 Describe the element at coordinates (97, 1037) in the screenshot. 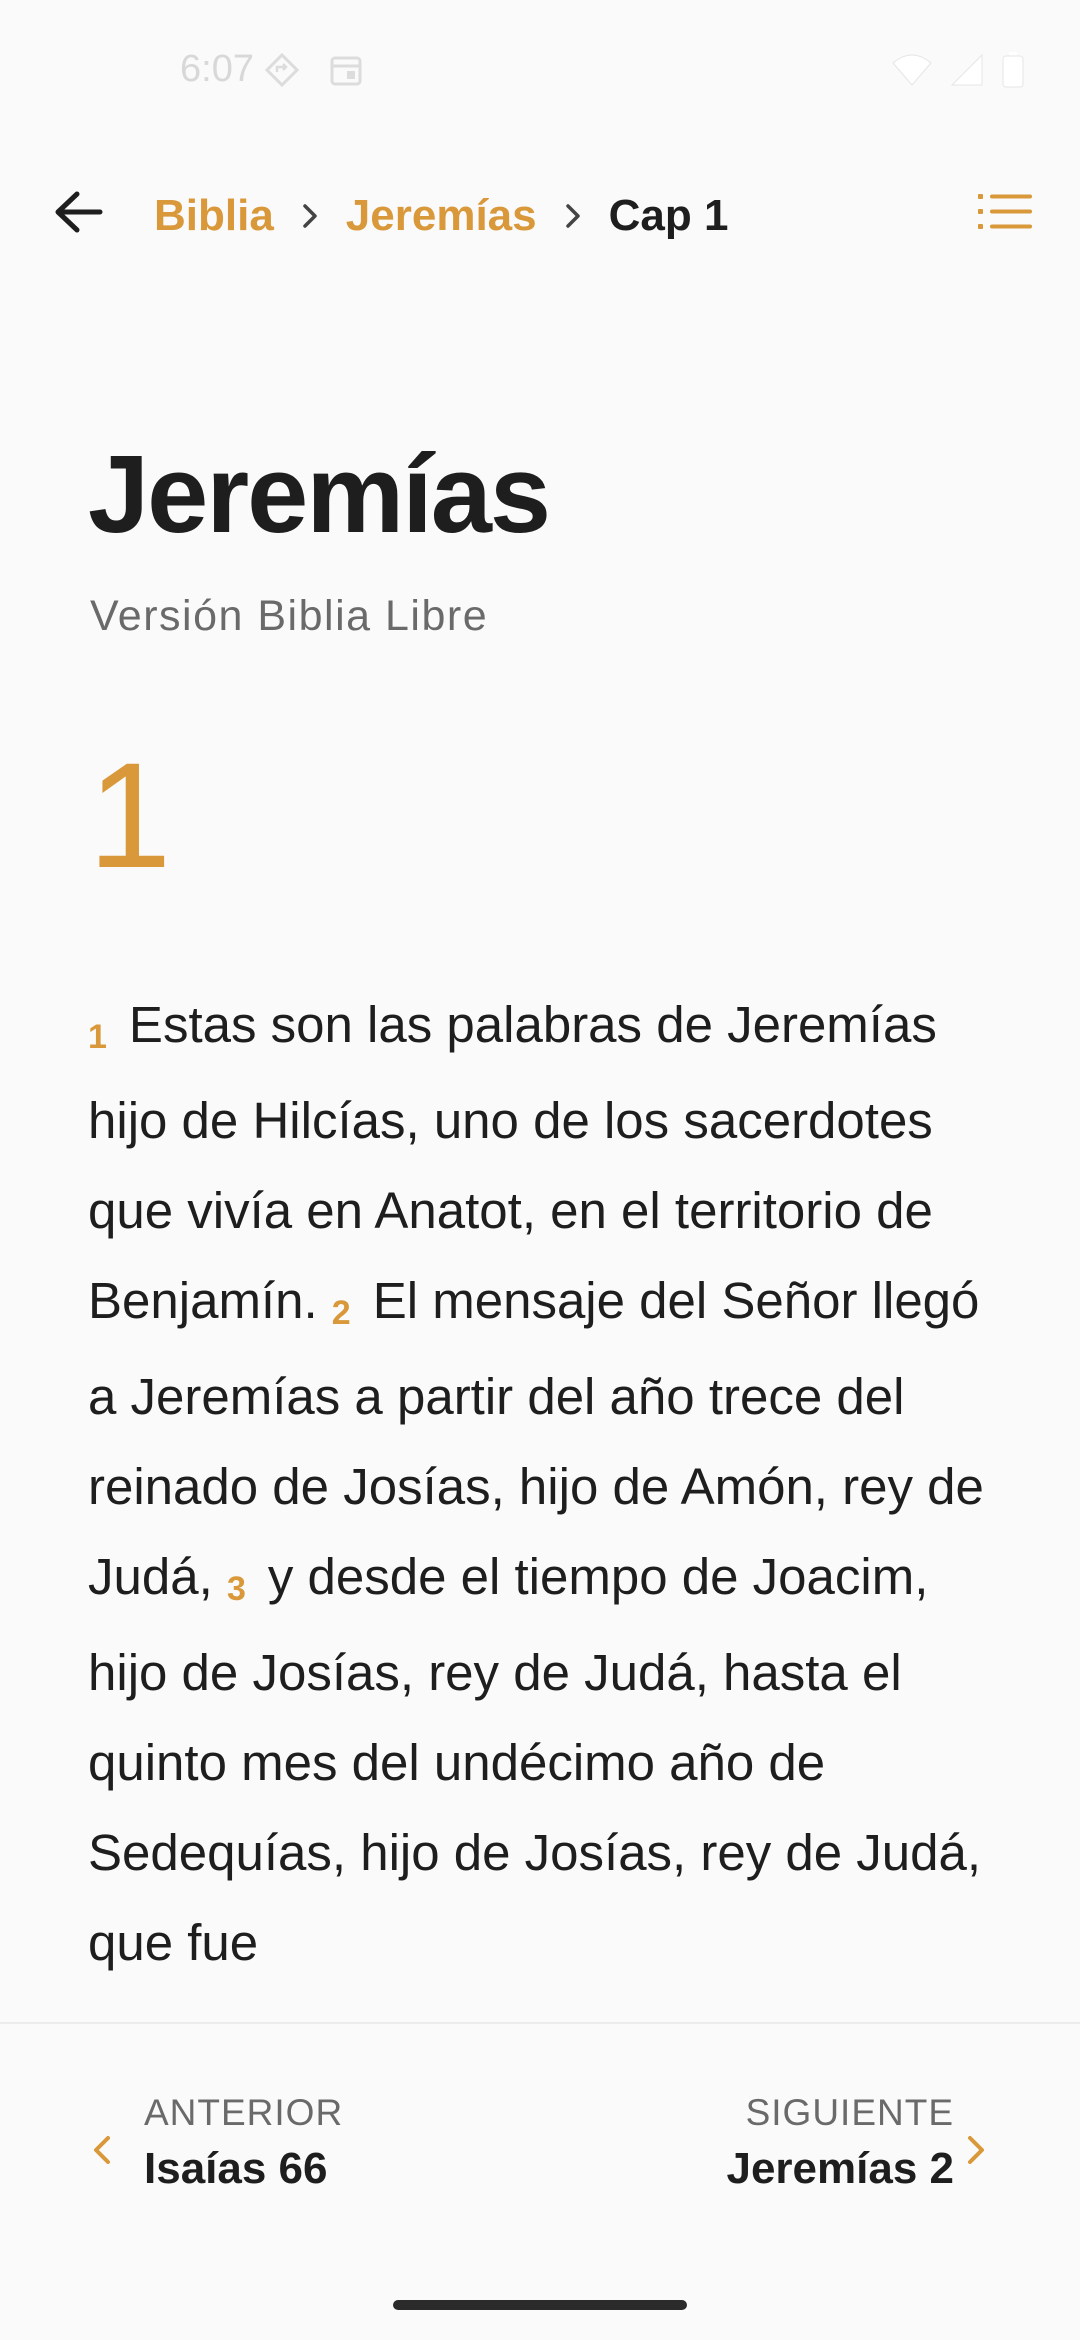

I see `verse-number: 1` at that location.